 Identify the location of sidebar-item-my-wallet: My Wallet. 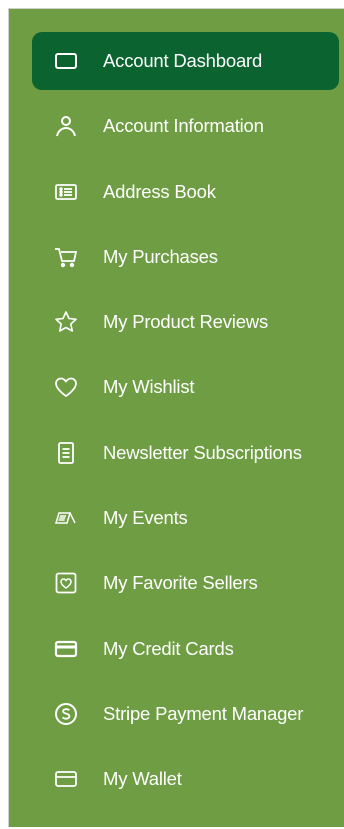
(185, 779).